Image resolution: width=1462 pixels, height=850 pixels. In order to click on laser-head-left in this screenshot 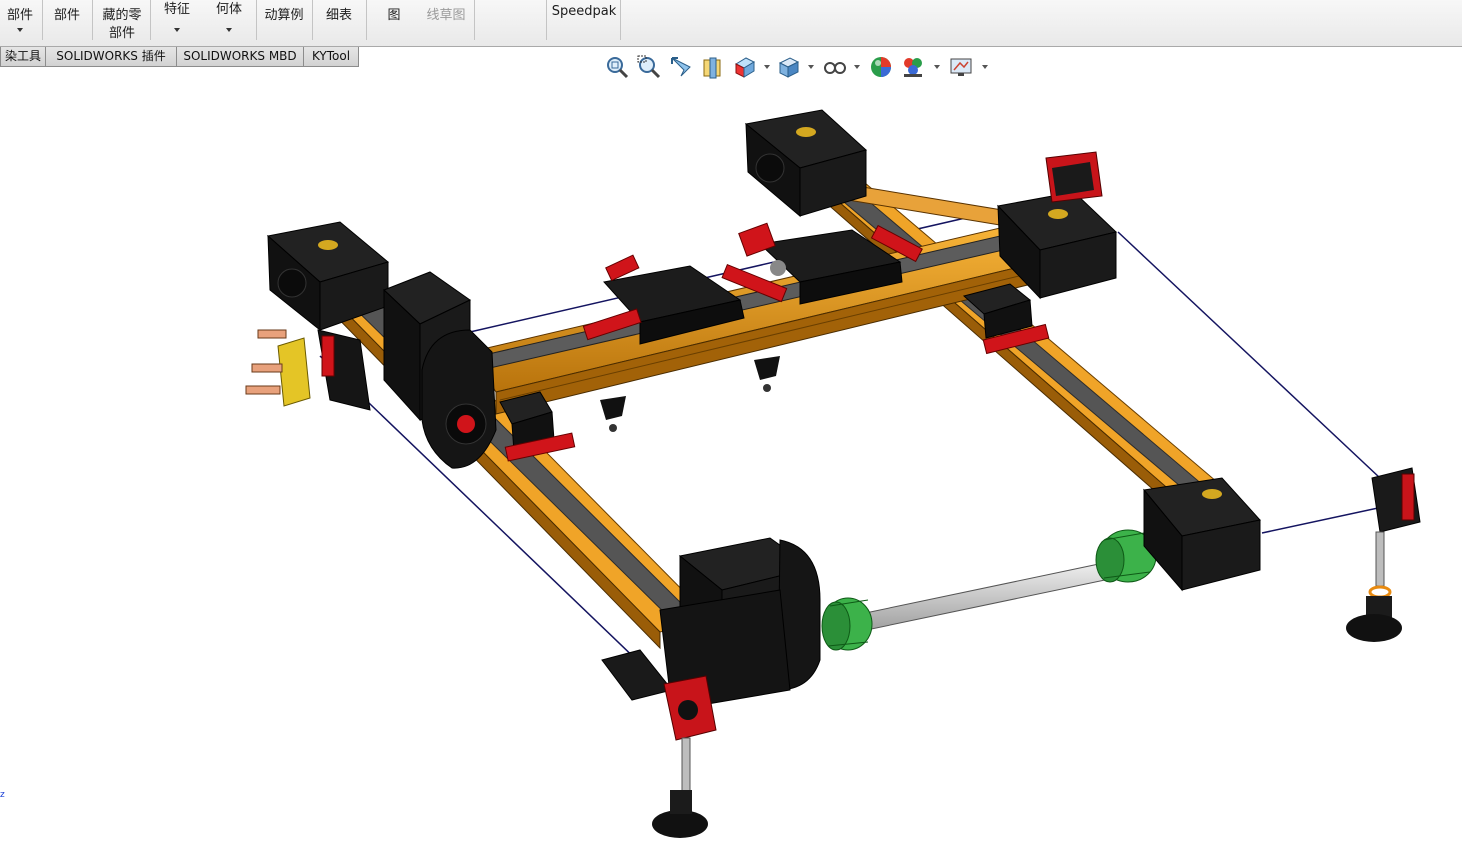, I will do `click(613, 414)`.